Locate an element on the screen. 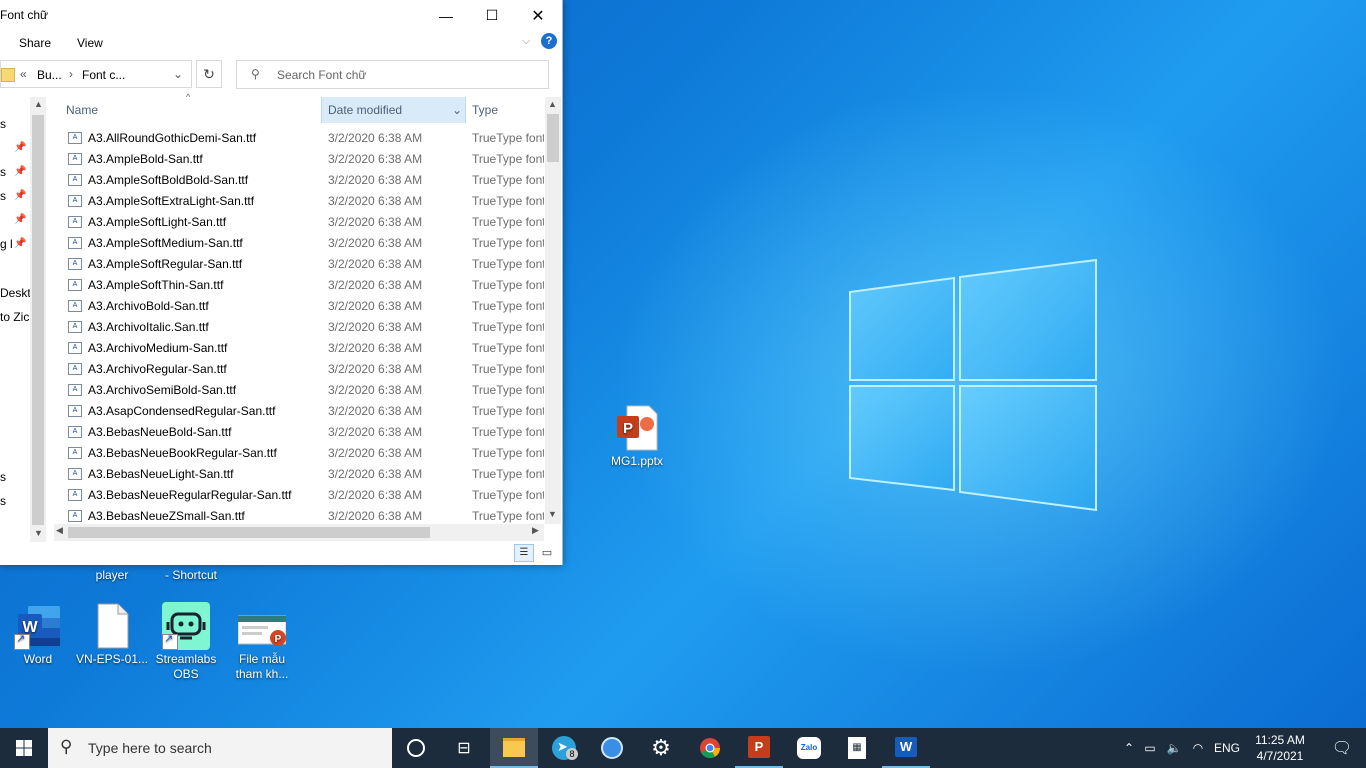 Image resolution: width=1366 pixels, height=768 pixels. taskbar-file-explorer is located at coordinates (514, 748).